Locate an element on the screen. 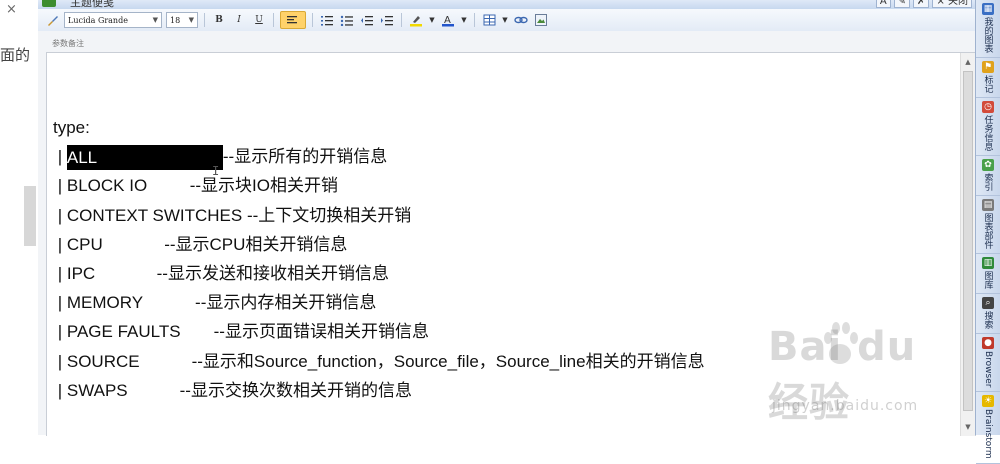 Image resolution: width=1000 pixels, height=464 pixels. side-tab-2: ◷ 任务信息 is located at coordinates (988, 127).